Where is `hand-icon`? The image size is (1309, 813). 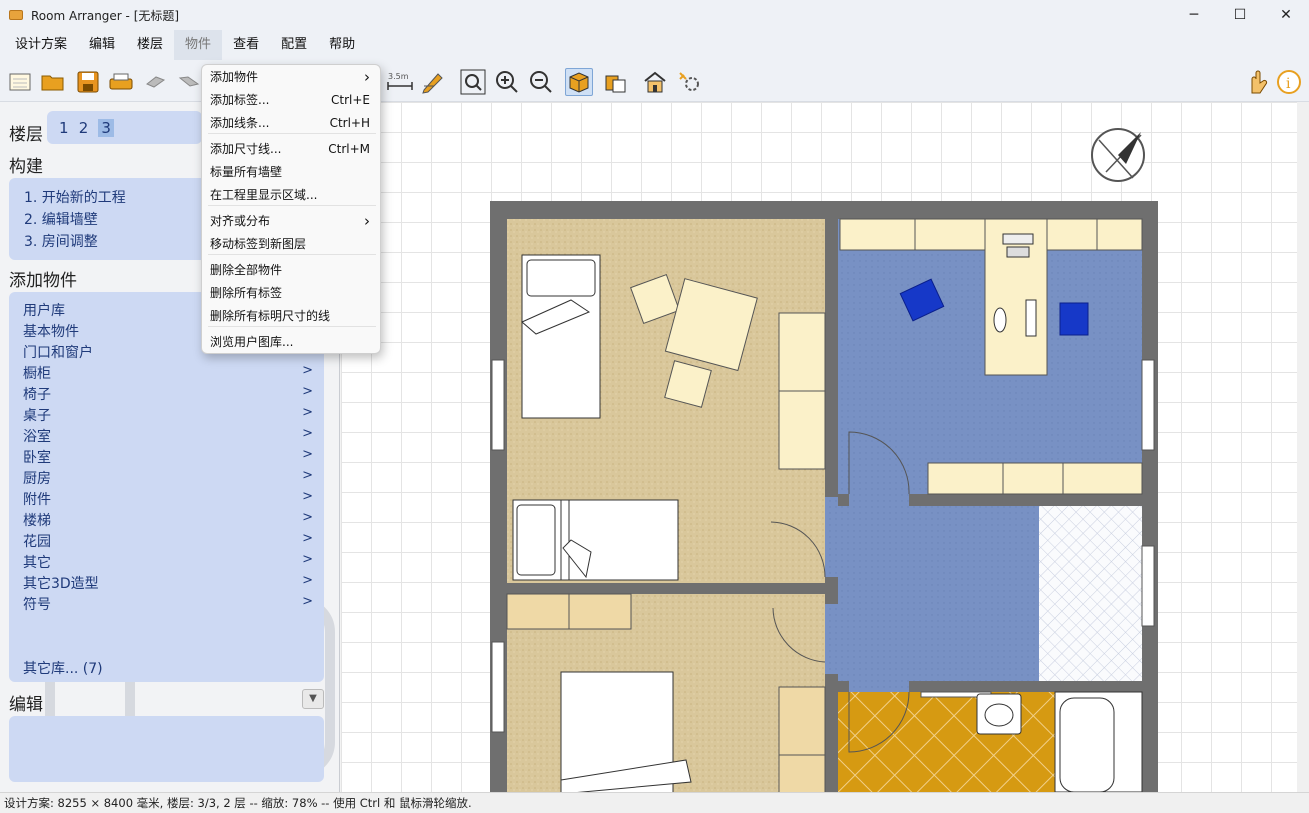 hand-icon is located at coordinates (1256, 82).